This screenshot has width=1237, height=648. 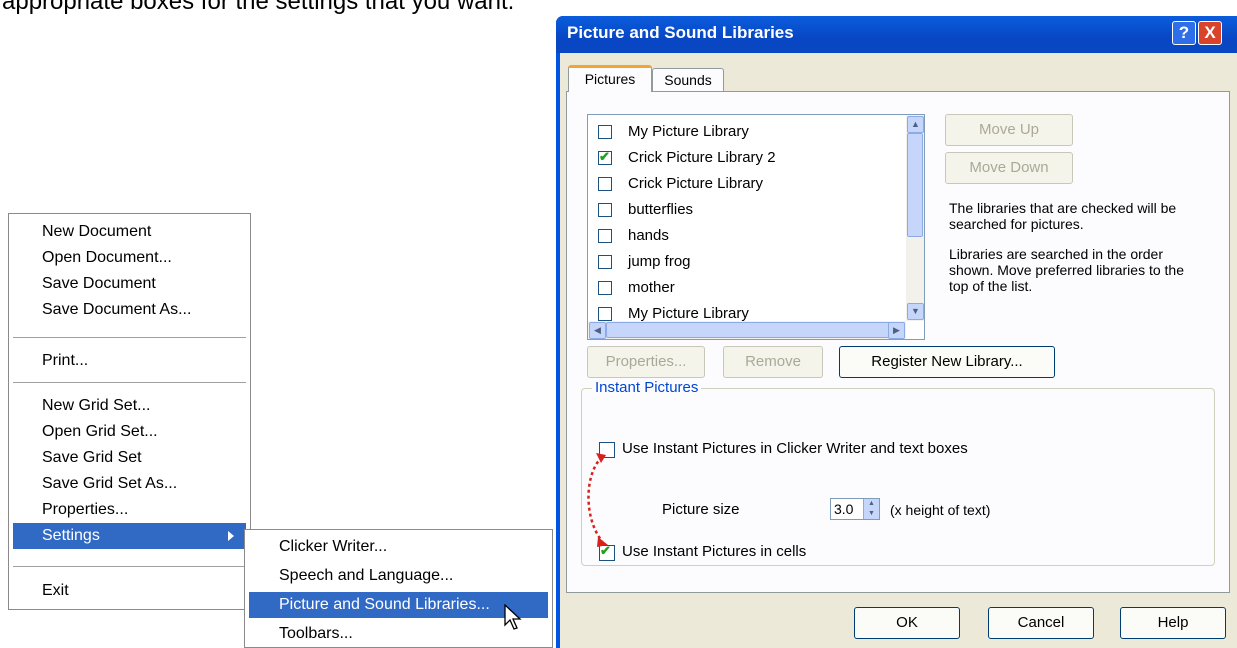 What do you see at coordinates (231, 536) in the screenshot?
I see `submenu-arrow-icon` at bounding box center [231, 536].